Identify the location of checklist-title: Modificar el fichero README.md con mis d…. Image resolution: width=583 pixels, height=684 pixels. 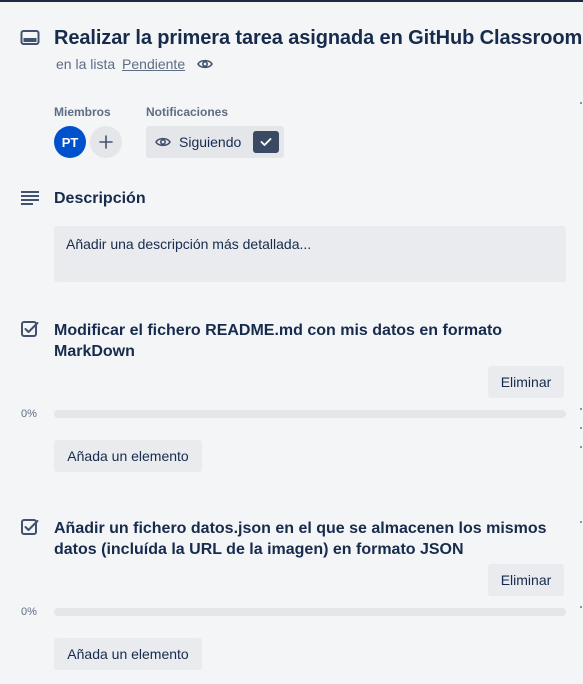
(289, 341).